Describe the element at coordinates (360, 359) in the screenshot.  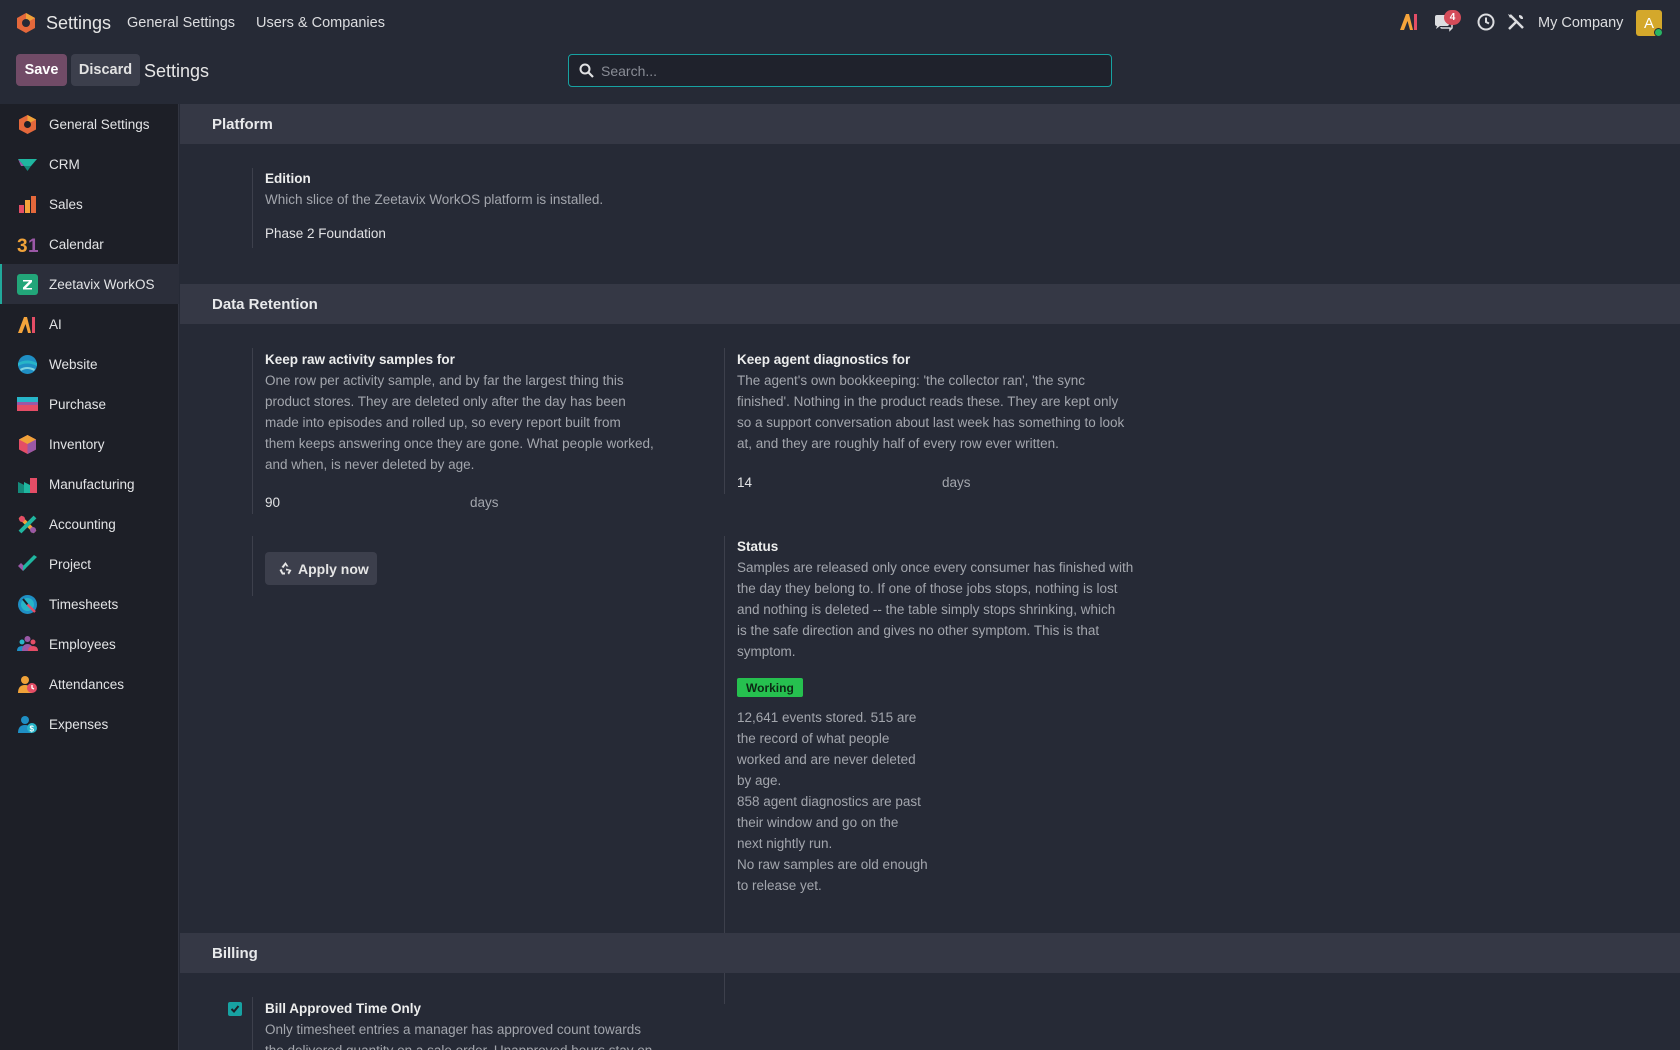
I see `raw-samples-title: Keep raw activity samples for` at that location.